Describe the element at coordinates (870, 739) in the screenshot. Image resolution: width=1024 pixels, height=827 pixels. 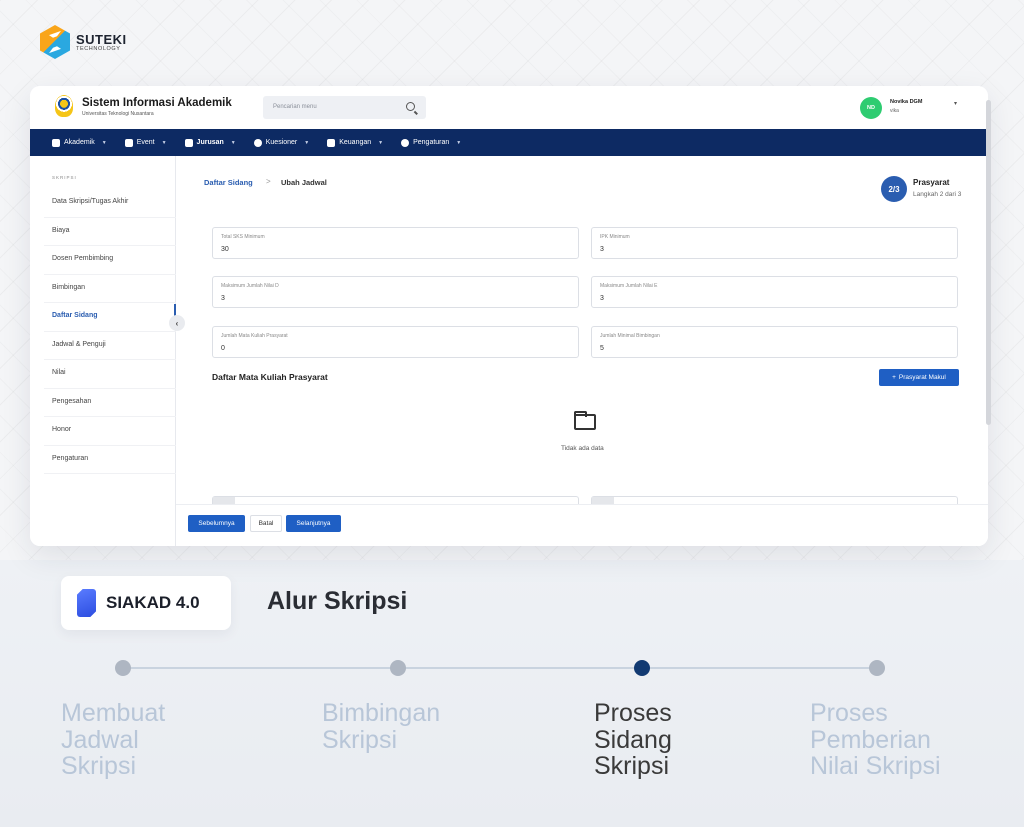
I see `flow-step-line: Pemberian` at that location.